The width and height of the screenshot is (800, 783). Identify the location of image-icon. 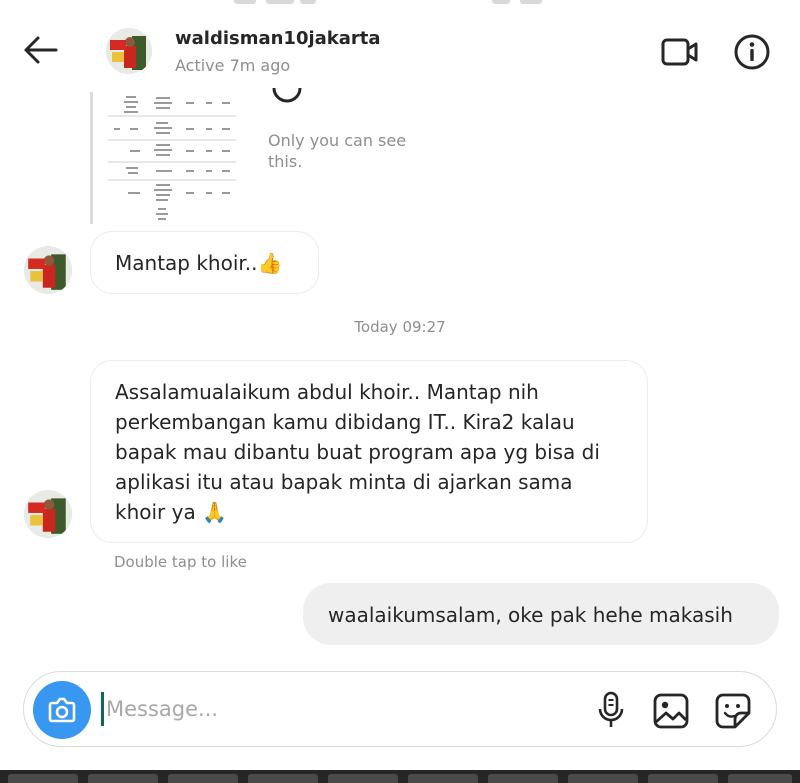
(671, 711).